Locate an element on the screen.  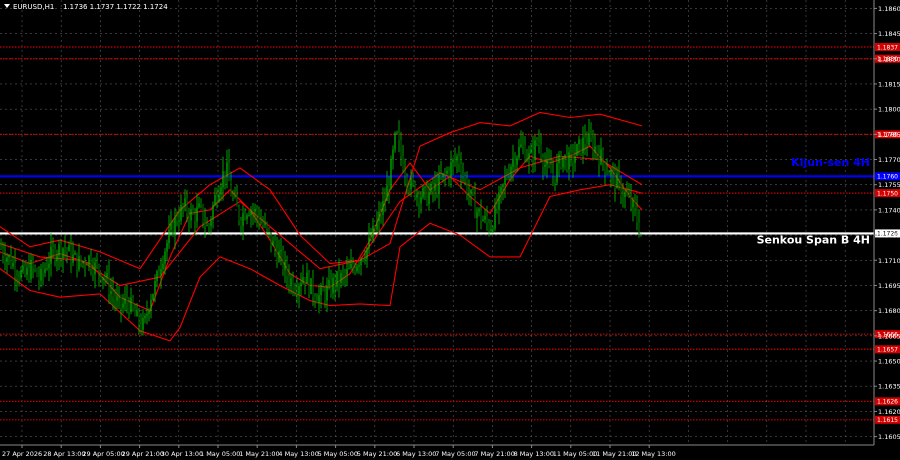
chart-ohlc: 1.1736 1.1737 1.1722 1.1724 is located at coordinates (115, 7).